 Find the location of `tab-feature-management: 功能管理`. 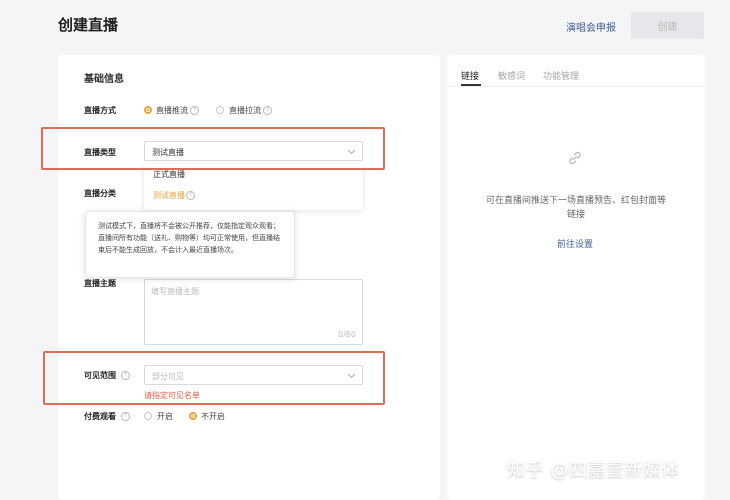

tab-feature-management: 功能管理 is located at coordinates (561, 75).